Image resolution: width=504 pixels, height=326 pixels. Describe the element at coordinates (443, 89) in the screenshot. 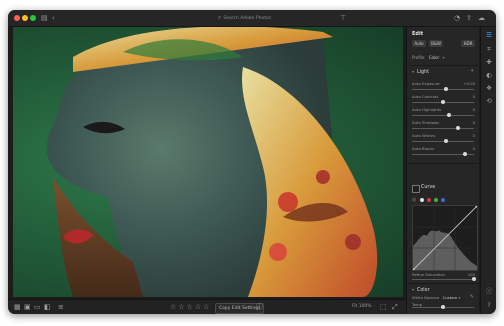

I see `exposure-slider` at that location.